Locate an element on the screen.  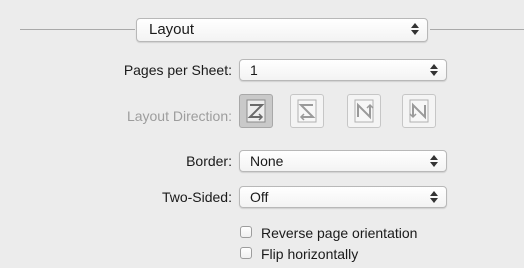
section-popup: Layout is located at coordinates (282, 30).